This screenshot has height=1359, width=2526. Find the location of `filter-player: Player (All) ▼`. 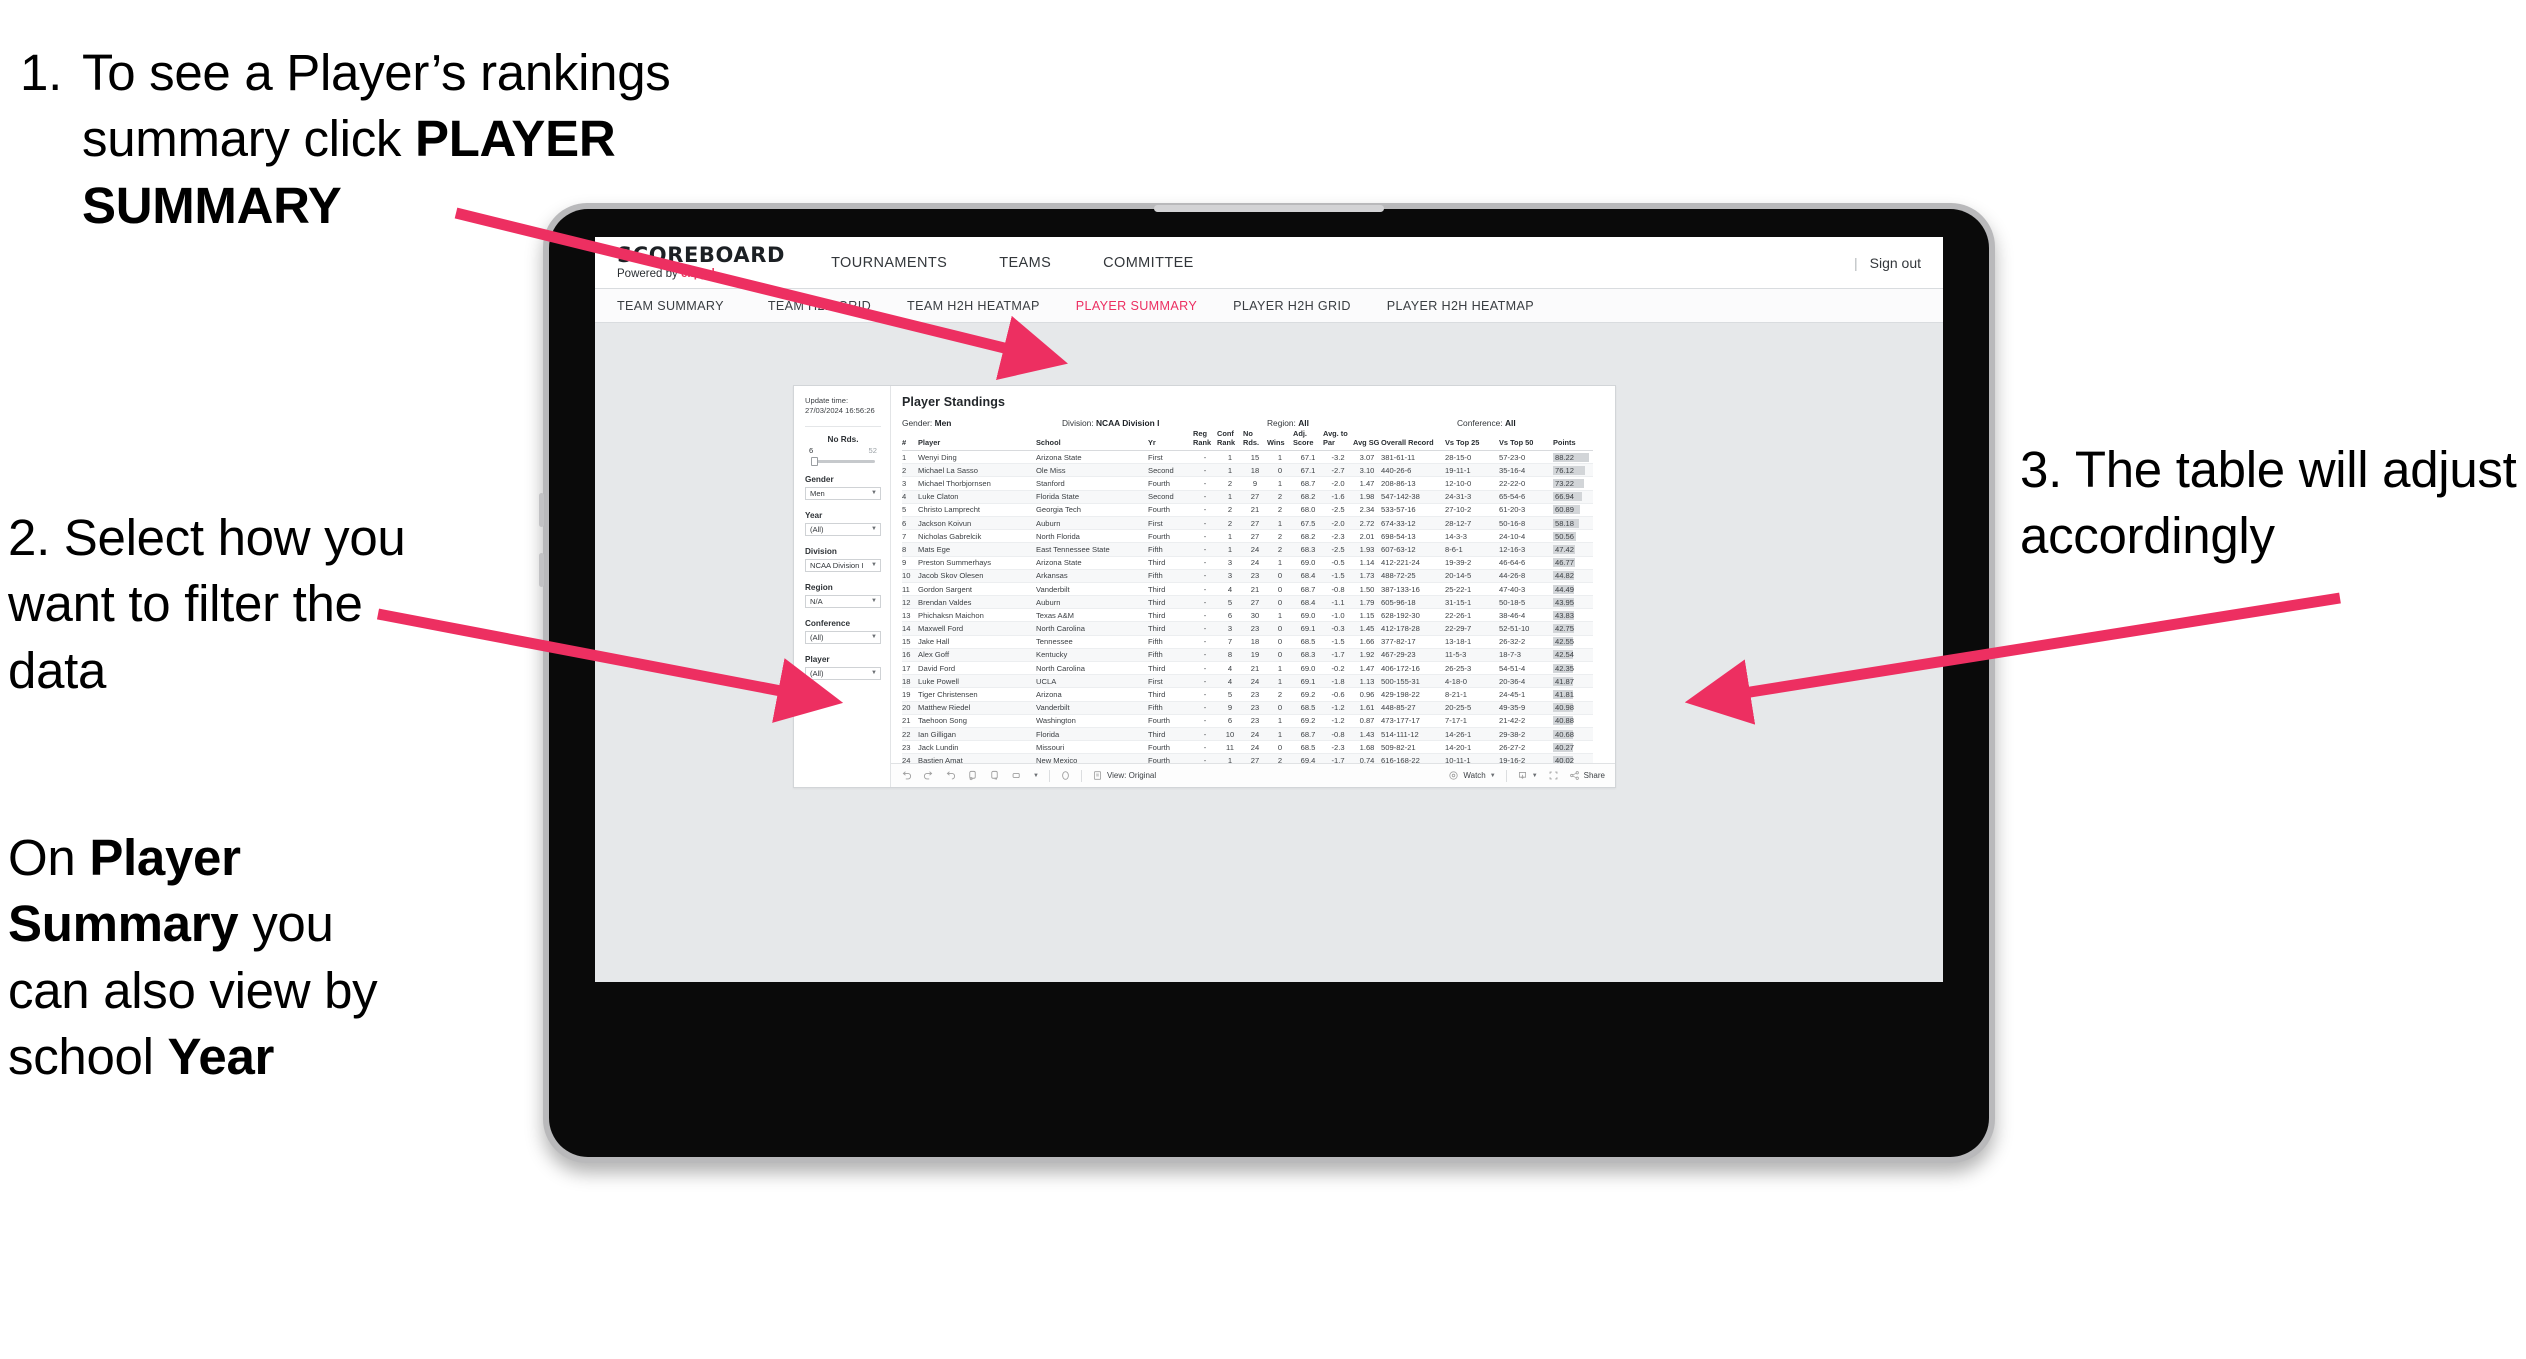

filter-player: Player (All) ▼ is located at coordinates (843, 667).